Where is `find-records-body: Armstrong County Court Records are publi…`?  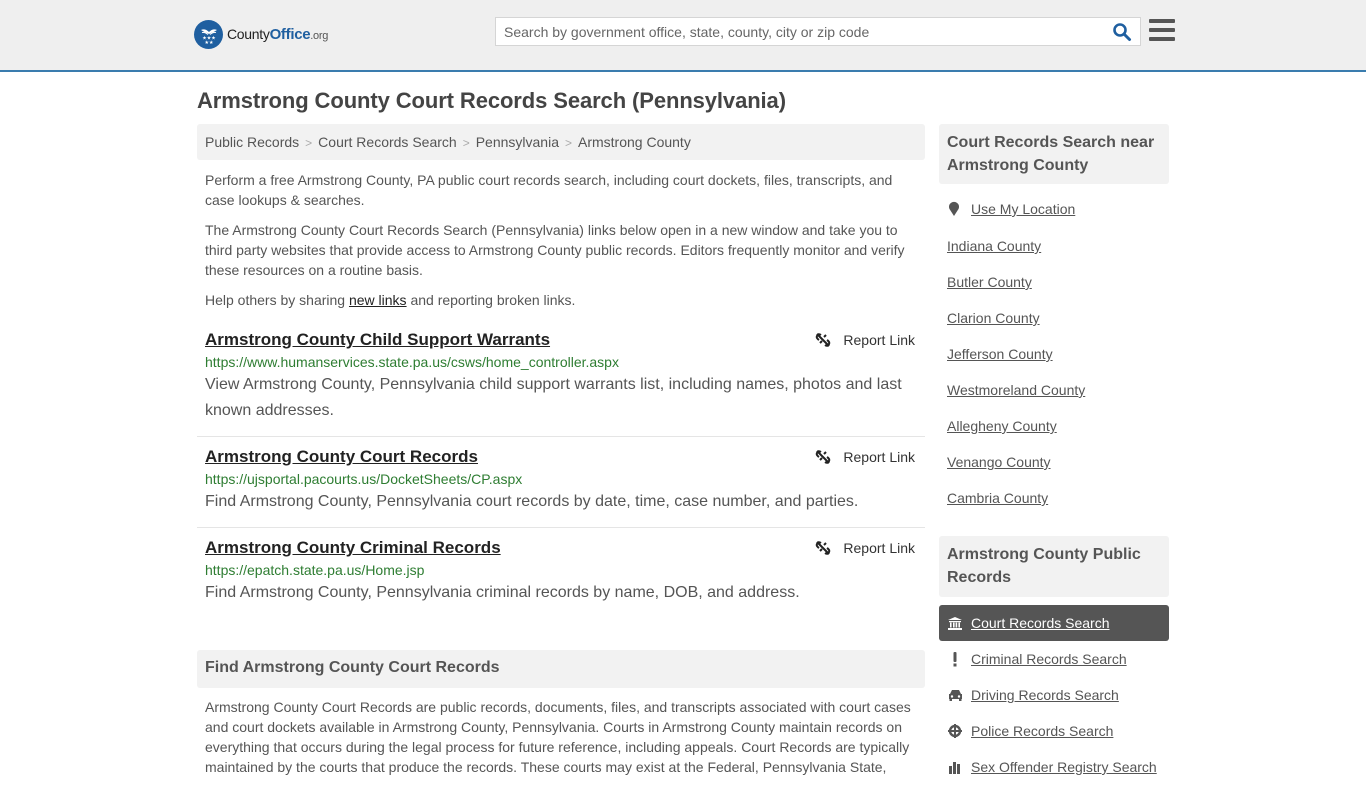
find-records-body: Armstrong County Court Records are publi… is located at coordinates (558, 737).